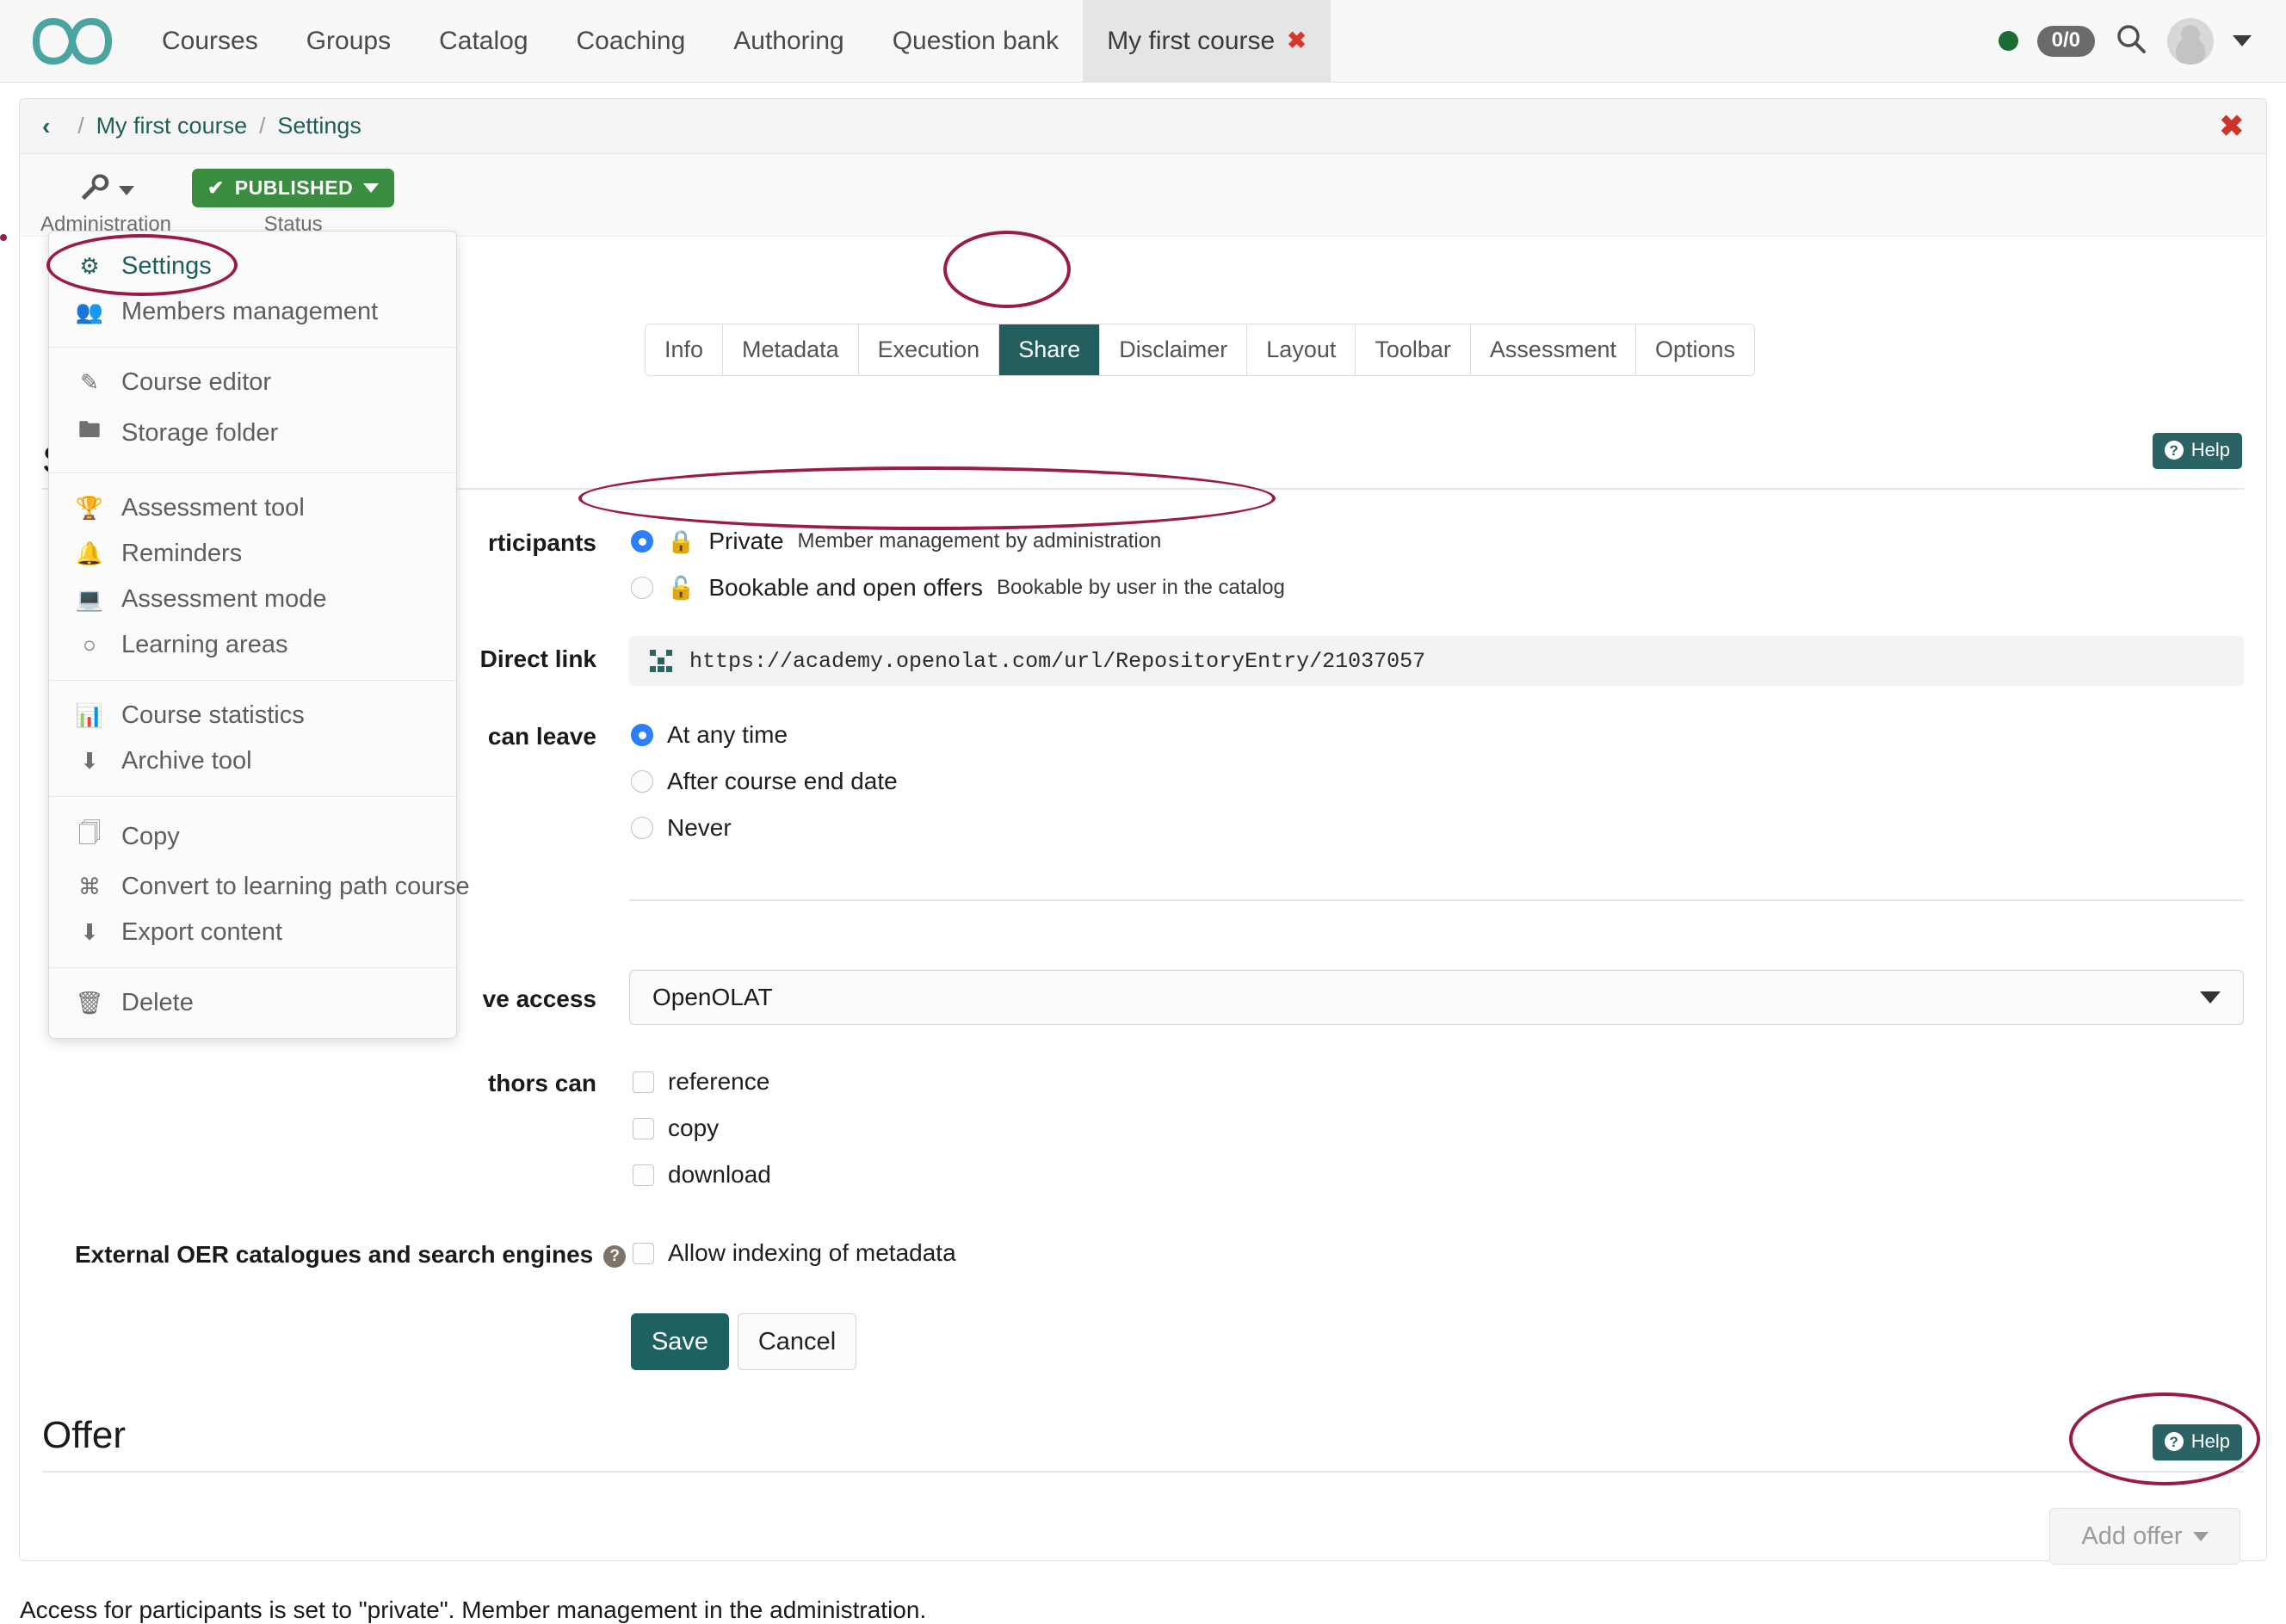 The height and width of the screenshot is (1624, 2286). Describe the element at coordinates (90, 886) in the screenshot. I see `signpost-icon: ⌘` at that location.